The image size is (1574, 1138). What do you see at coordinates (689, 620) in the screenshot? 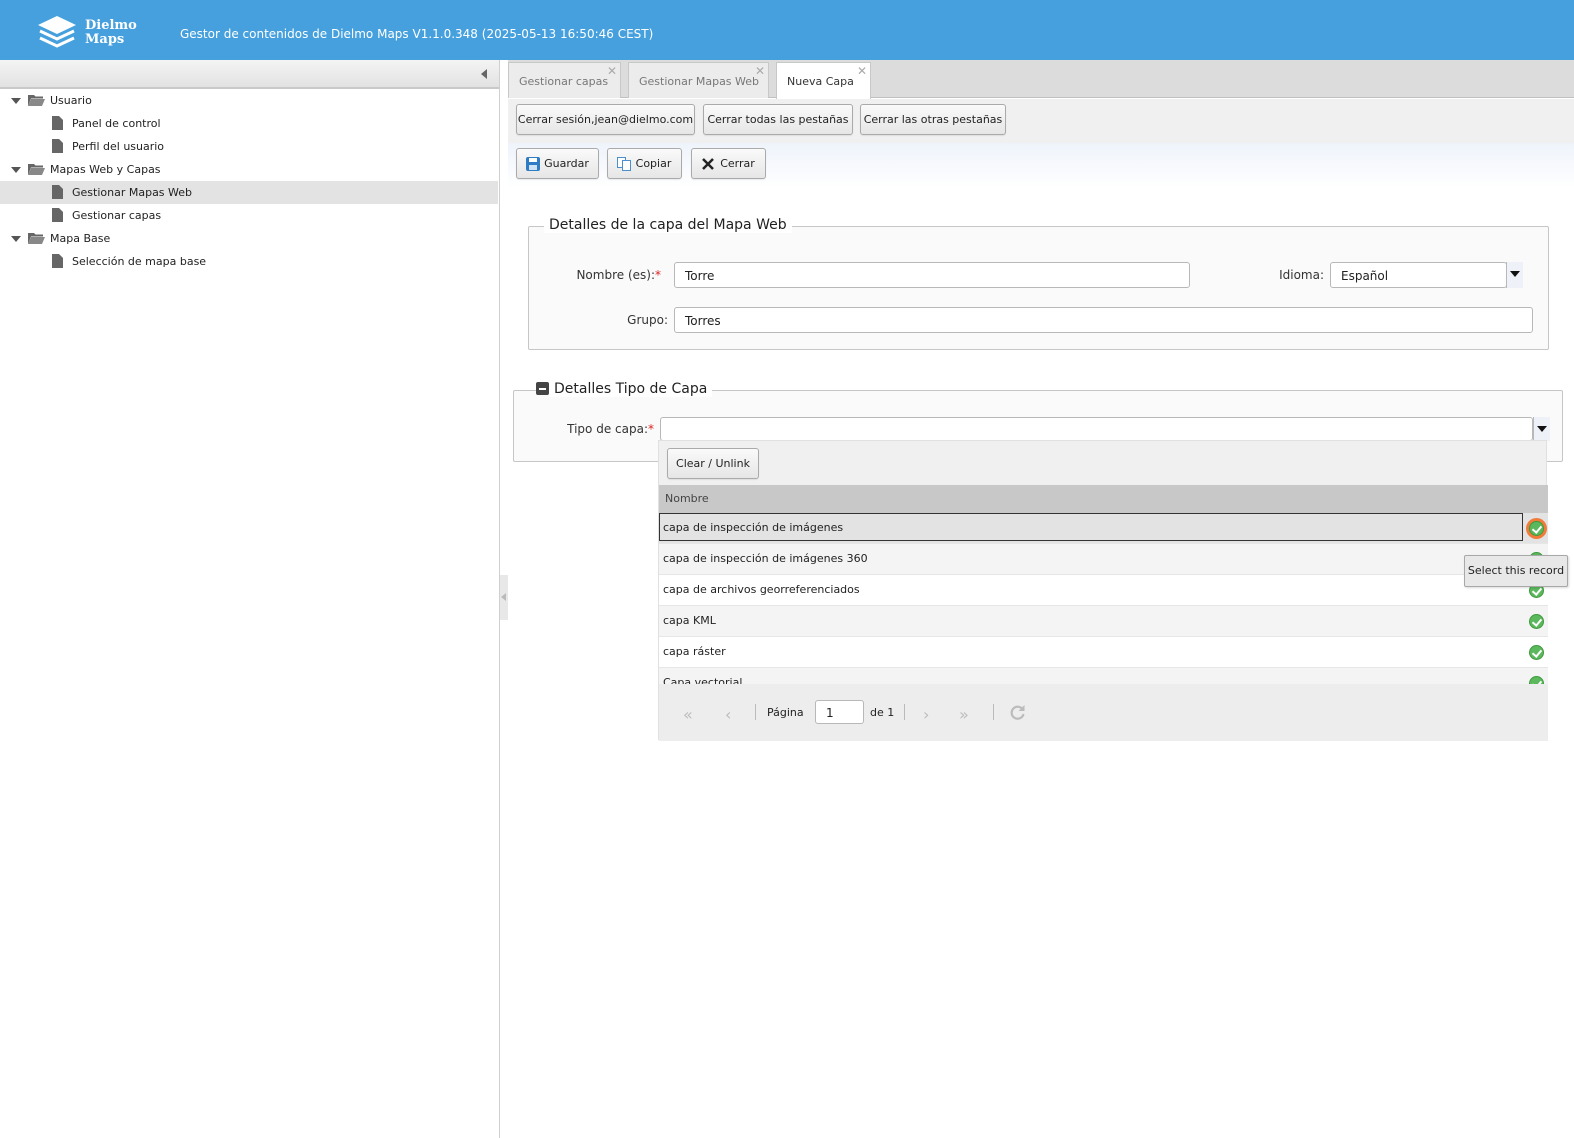
I see `row-label: capa KML` at bounding box center [689, 620].